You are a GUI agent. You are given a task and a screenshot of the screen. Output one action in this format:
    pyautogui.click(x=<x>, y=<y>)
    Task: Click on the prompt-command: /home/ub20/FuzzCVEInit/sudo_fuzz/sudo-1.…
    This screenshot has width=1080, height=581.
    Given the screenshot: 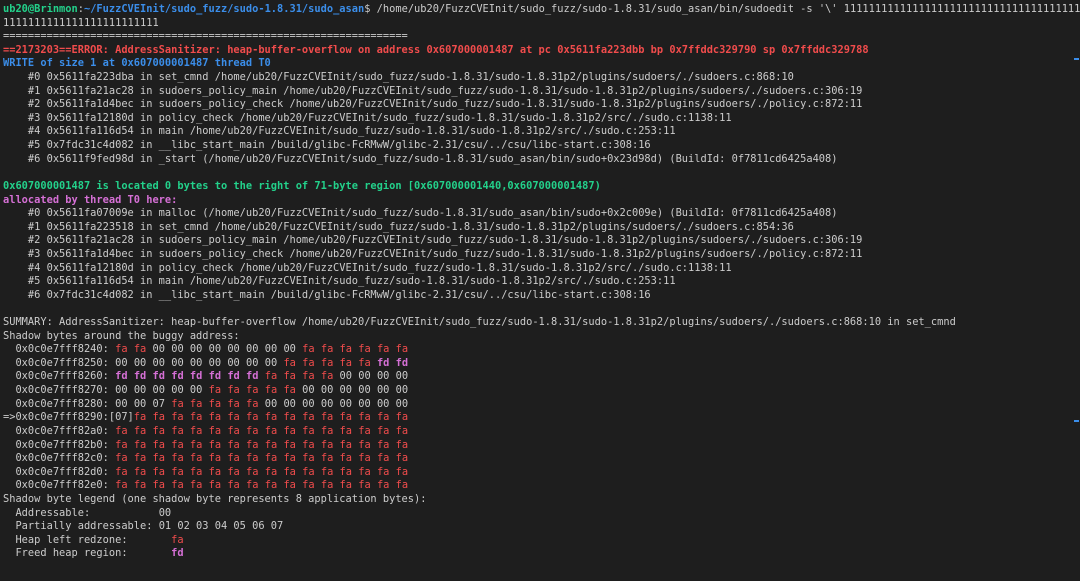 What is the action you would take?
    pyautogui.click(x=725, y=9)
    